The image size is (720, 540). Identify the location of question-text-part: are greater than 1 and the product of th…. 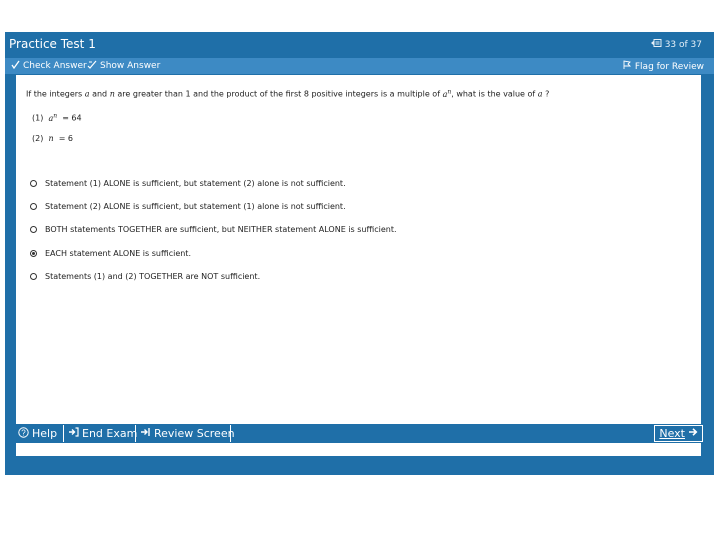
(279, 94).